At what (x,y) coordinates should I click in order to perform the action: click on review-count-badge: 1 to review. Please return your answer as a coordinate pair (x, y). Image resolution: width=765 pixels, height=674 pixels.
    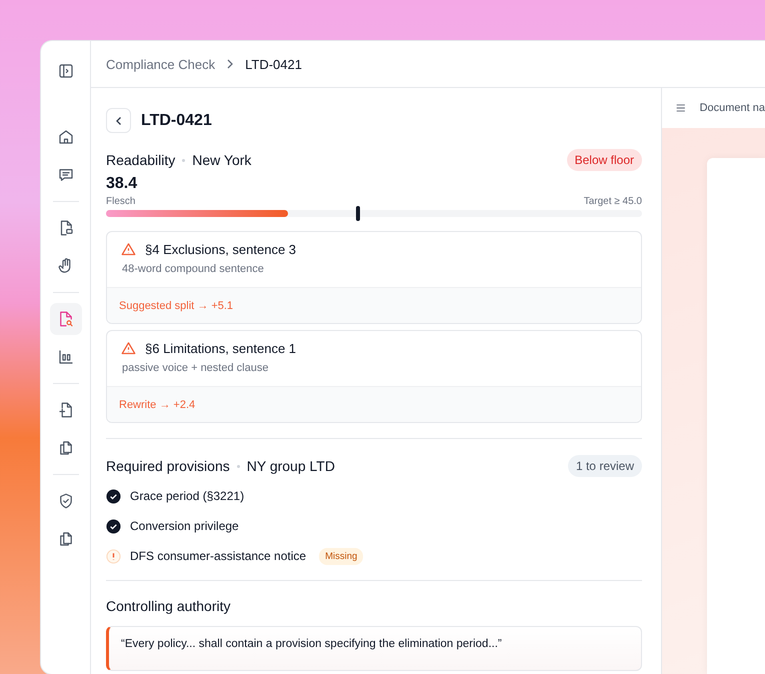
    Looking at the image, I should click on (605, 466).